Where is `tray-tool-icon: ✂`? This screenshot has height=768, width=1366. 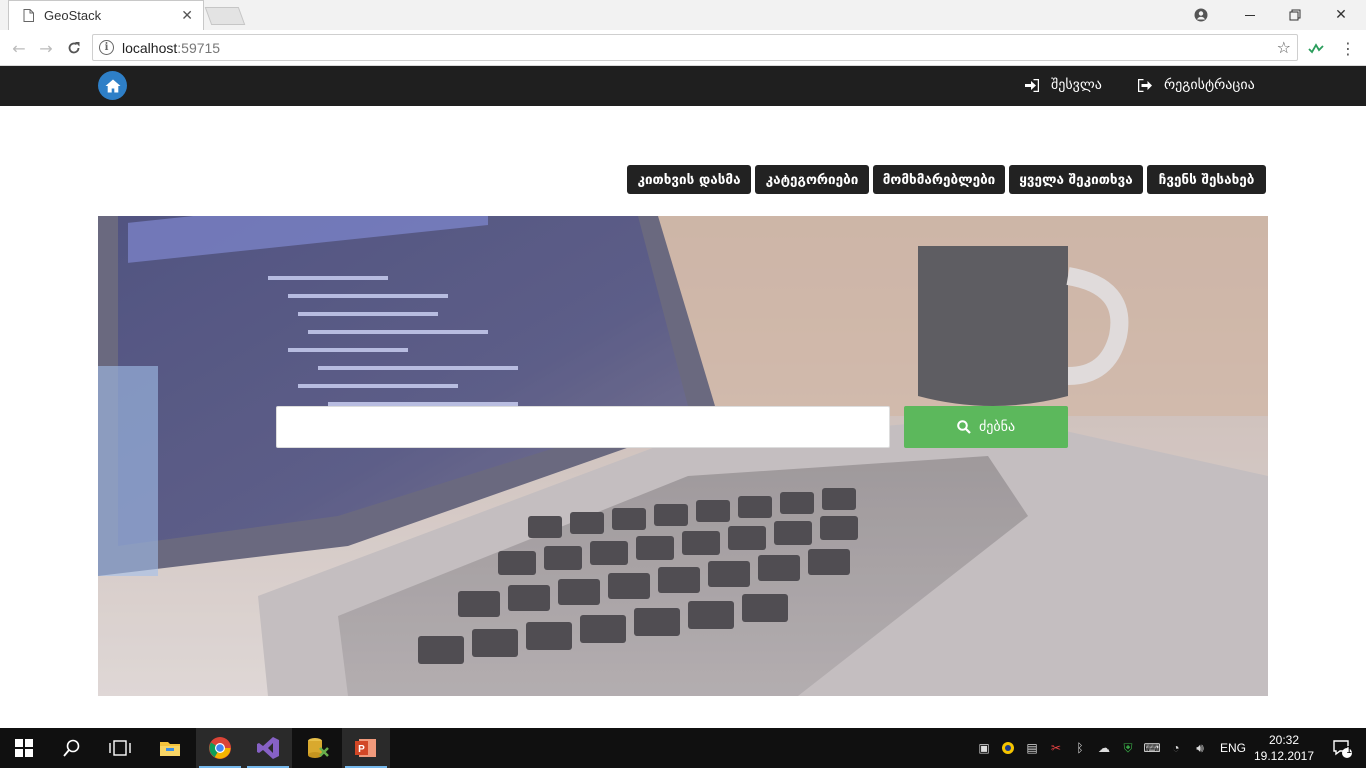 tray-tool-icon: ✂ is located at coordinates (1056, 748).